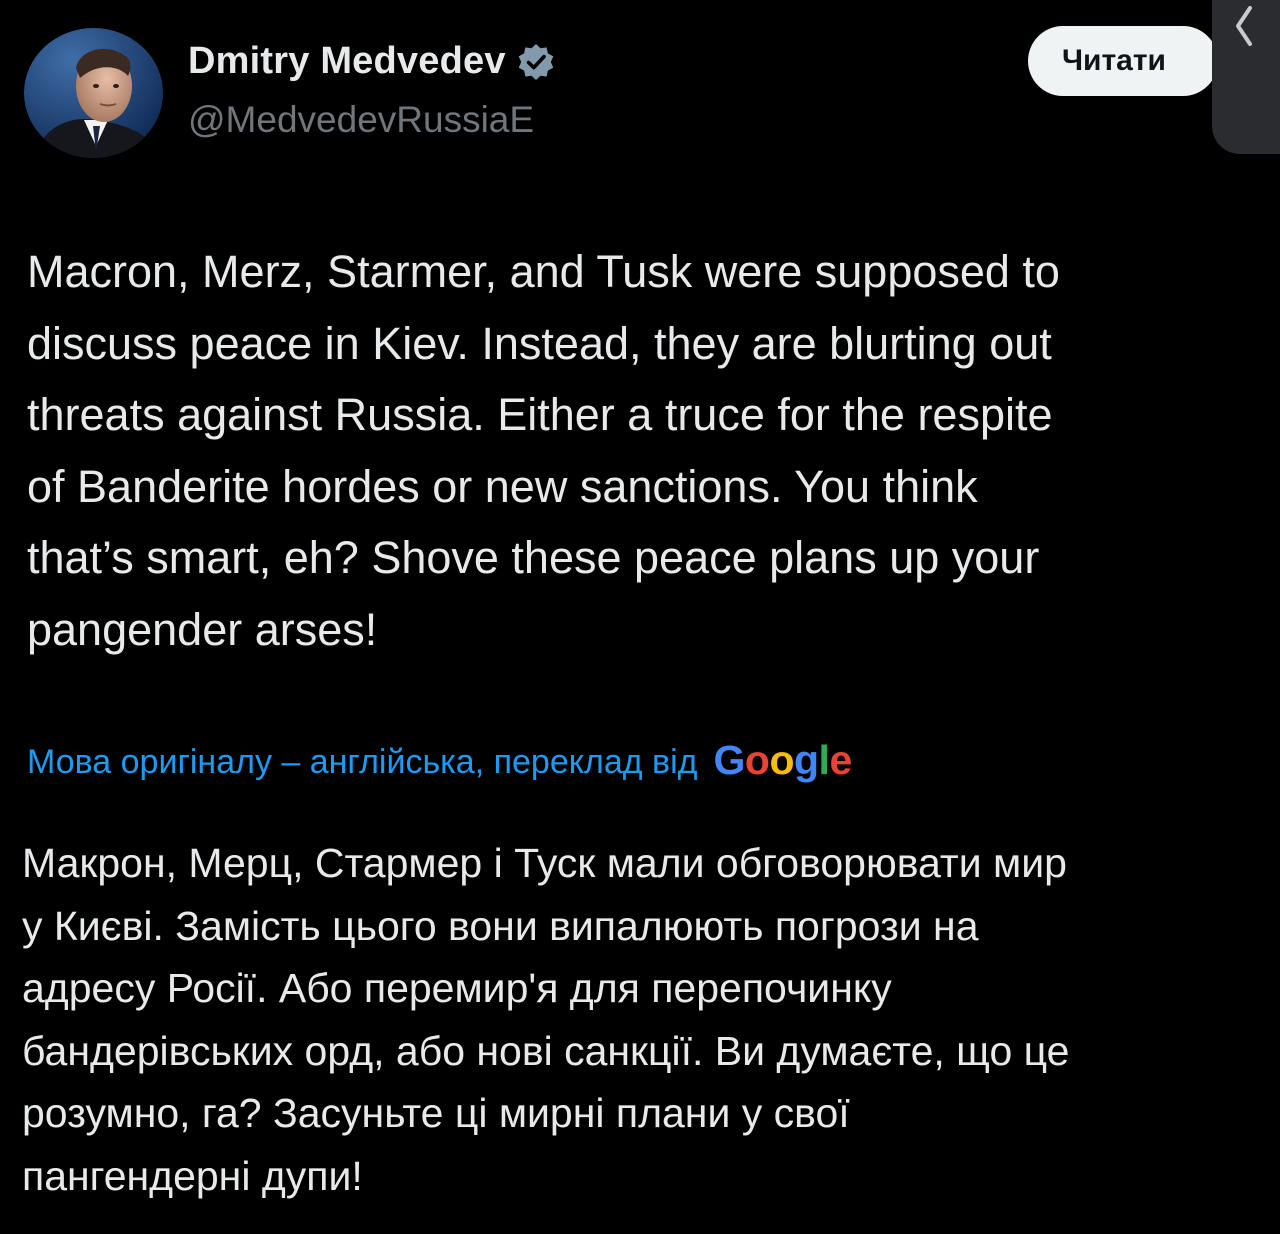  I want to click on google-logo: Google, so click(783, 759).